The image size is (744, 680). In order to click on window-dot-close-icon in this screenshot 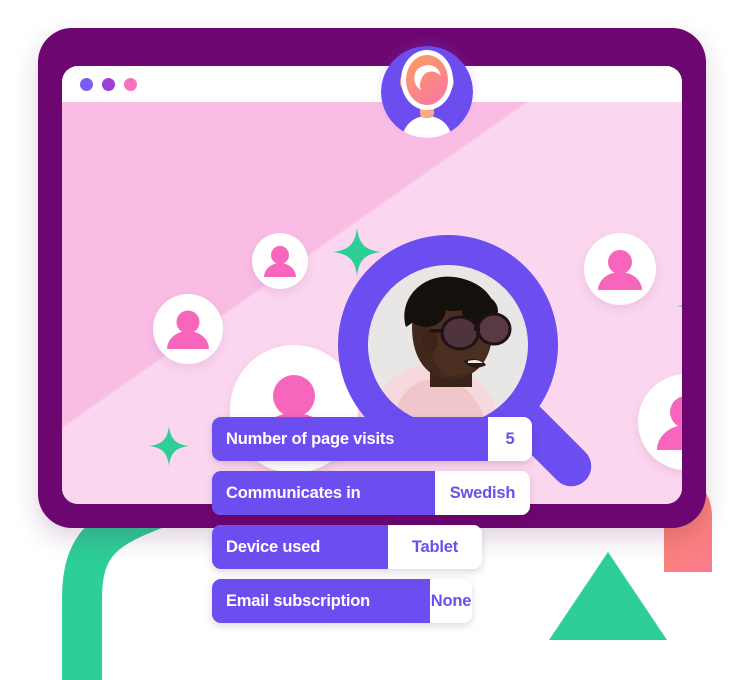, I will do `click(86, 84)`.